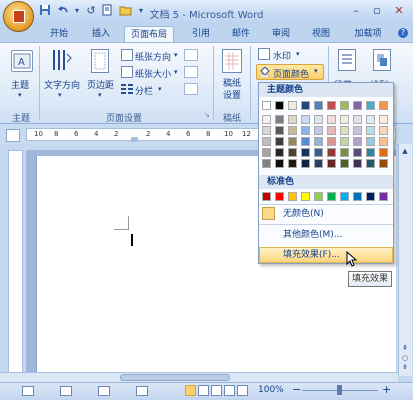 Image resolution: width=413 pixels, height=400 pixels. I want to click on draft-view-icon, so click(242, 390).